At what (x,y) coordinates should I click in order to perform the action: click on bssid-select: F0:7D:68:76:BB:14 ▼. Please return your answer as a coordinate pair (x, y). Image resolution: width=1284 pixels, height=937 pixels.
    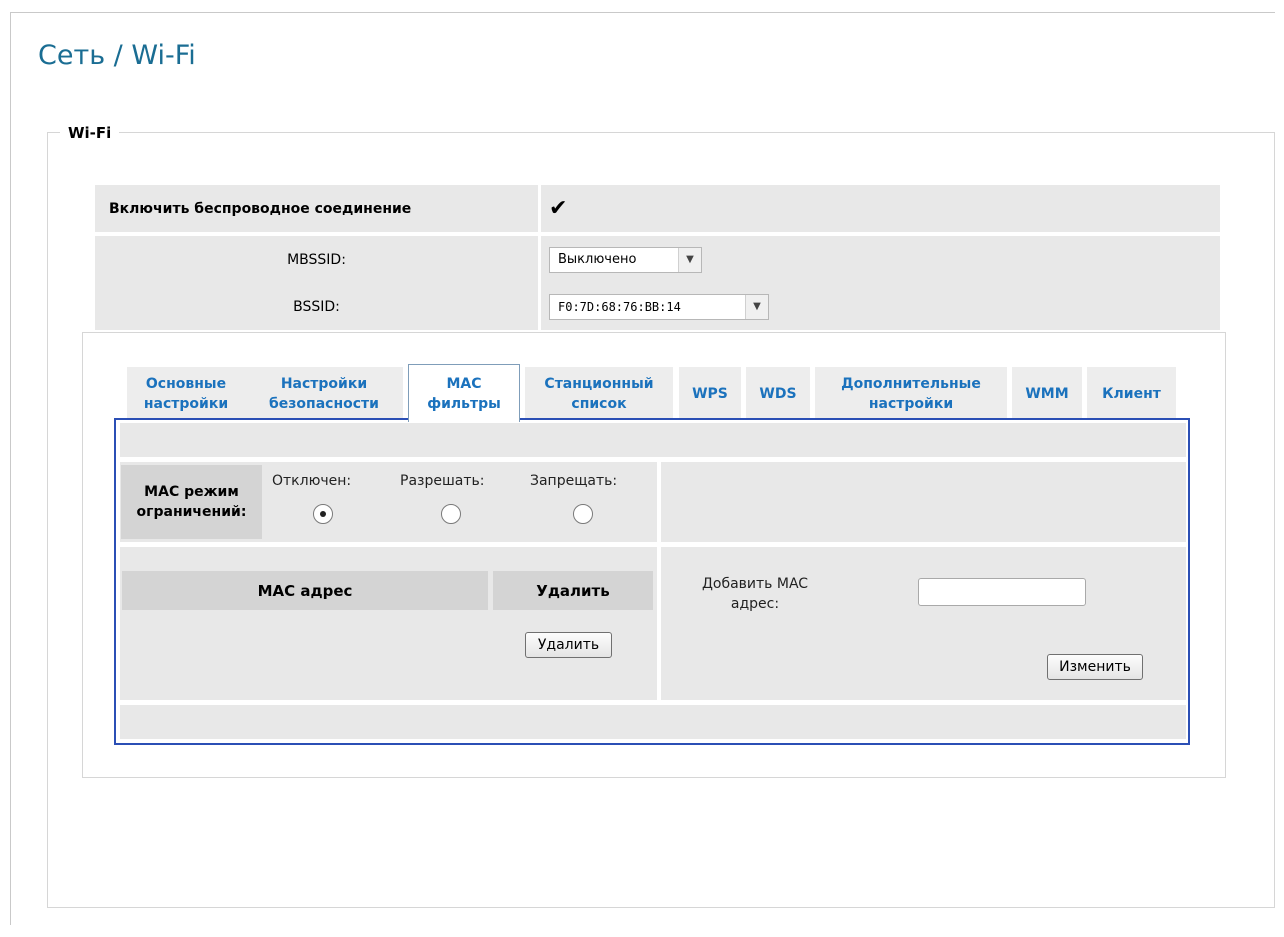
    Looking at the image, I should click on (659, 306).